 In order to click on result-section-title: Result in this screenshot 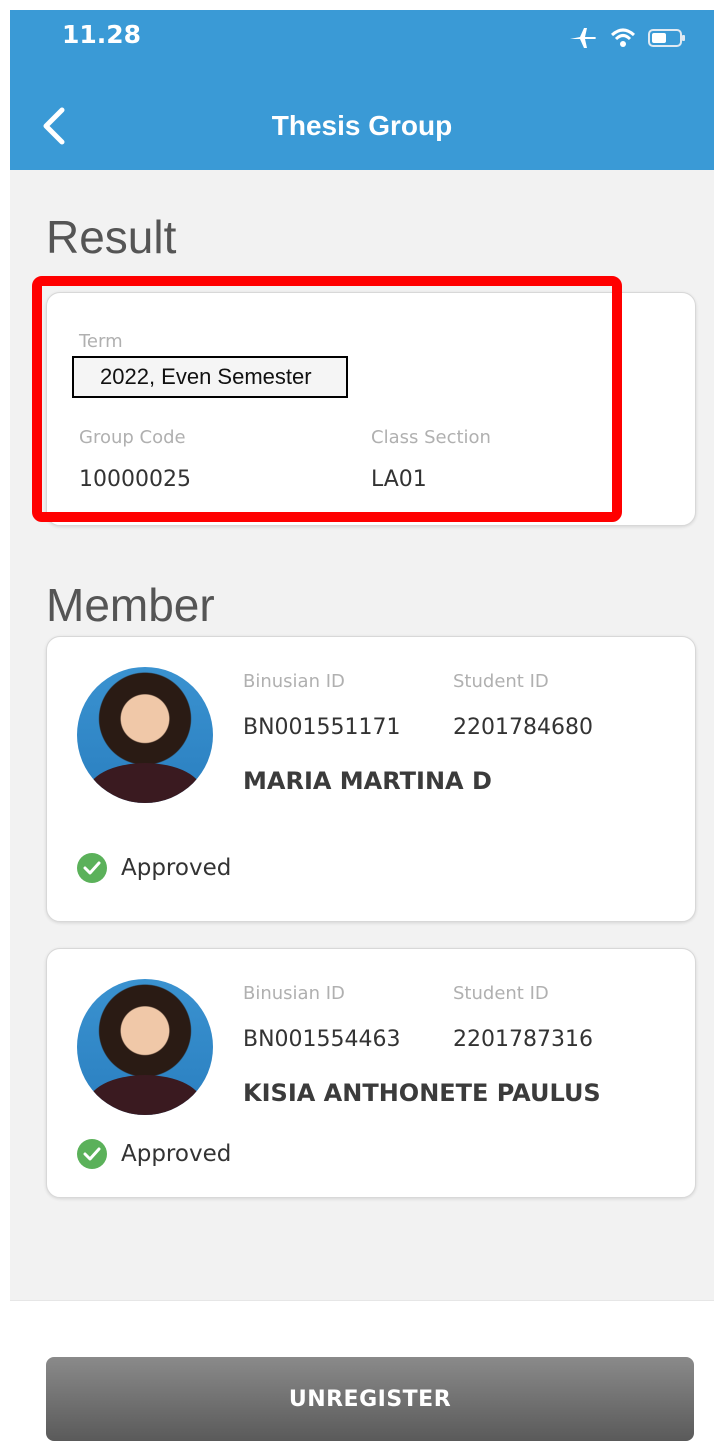, I will do `click(111, 237)`.